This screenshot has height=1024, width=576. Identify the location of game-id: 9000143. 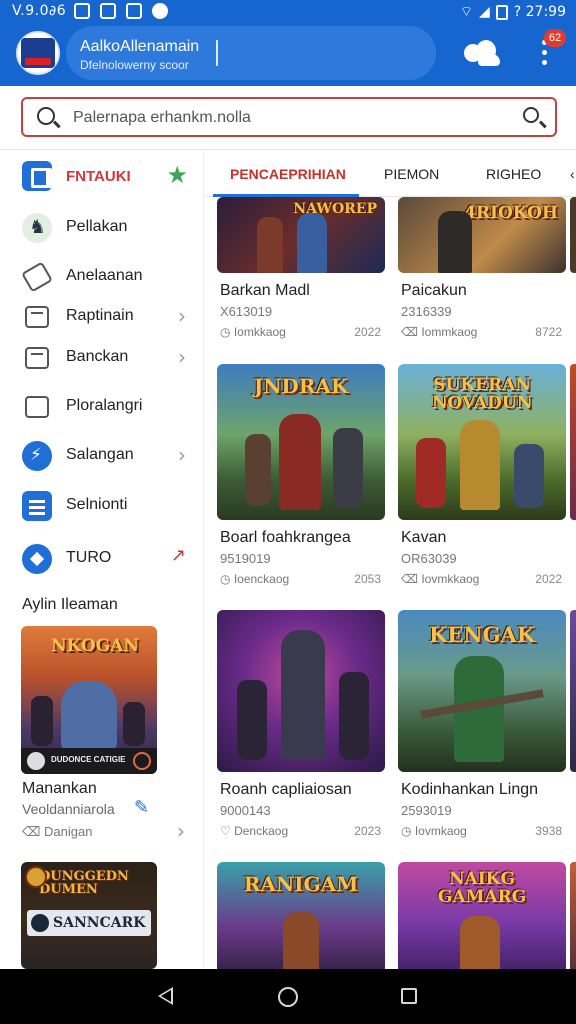
(245, 810).